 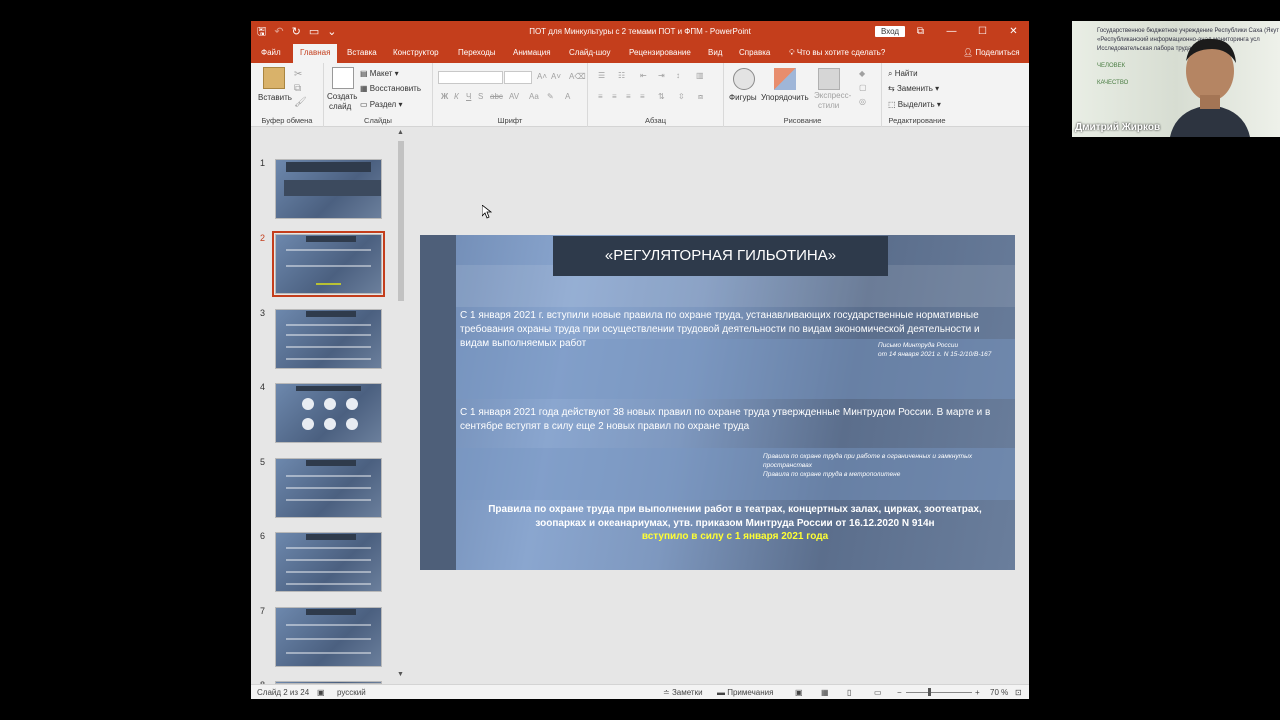 I want to click on language-indicator: русский, so click(x=351, y=692).